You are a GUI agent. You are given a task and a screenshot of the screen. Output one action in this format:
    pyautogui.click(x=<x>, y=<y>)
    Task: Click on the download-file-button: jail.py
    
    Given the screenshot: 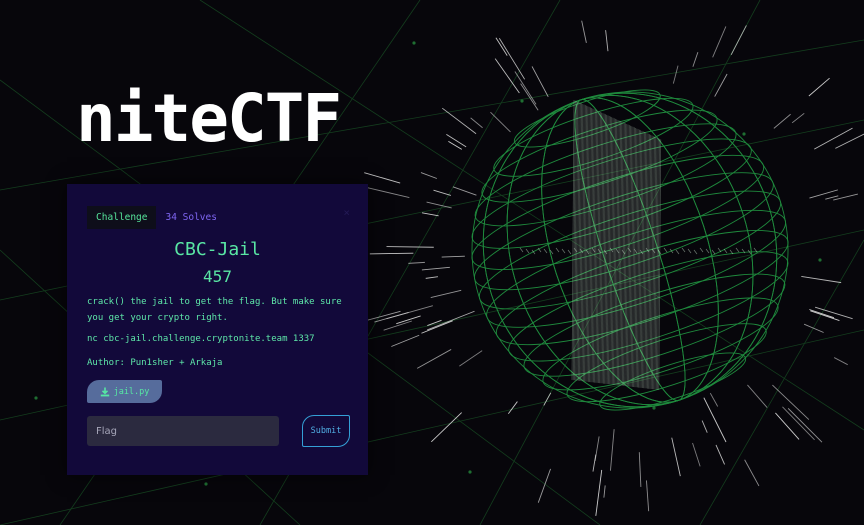 What is the action you would take?
    pyautogui.click(x=124, y=391)
    